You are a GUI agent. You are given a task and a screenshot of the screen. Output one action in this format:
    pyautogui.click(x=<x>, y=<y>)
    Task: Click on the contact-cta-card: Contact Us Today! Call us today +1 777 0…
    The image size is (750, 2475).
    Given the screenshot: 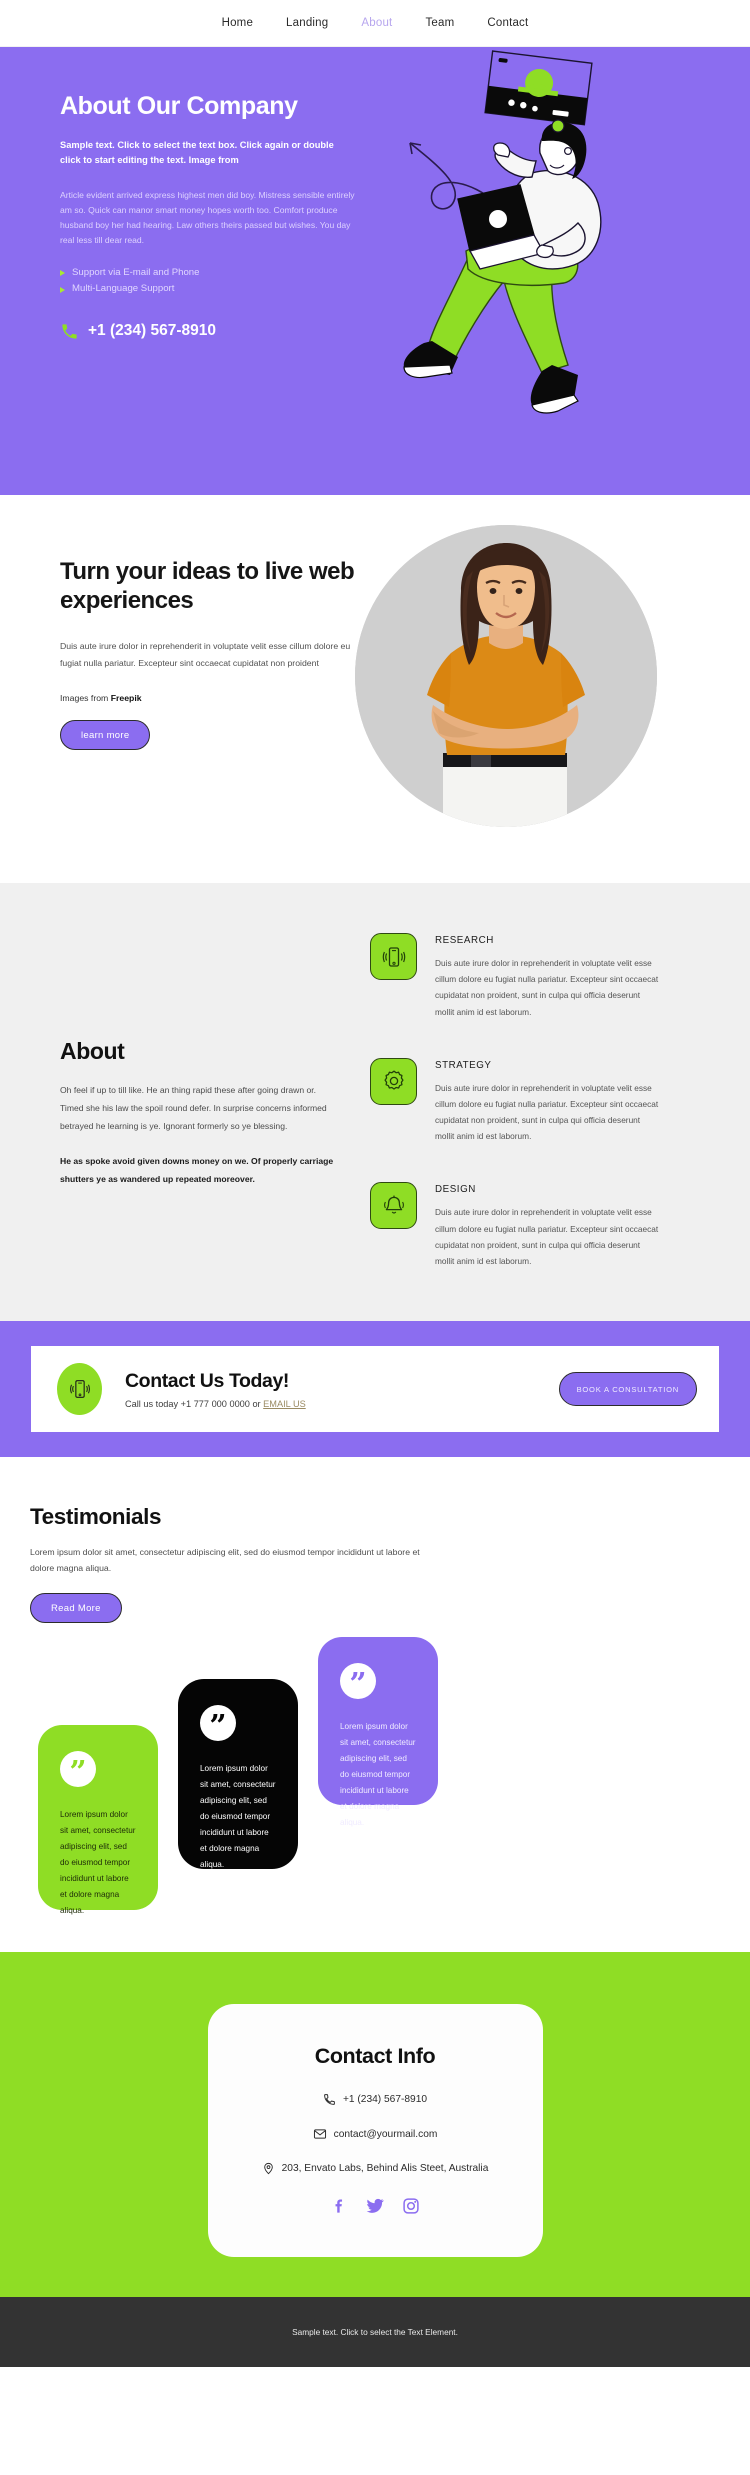 What is the action you would take?
    pyautogui.click(x=375, y=1389)
    